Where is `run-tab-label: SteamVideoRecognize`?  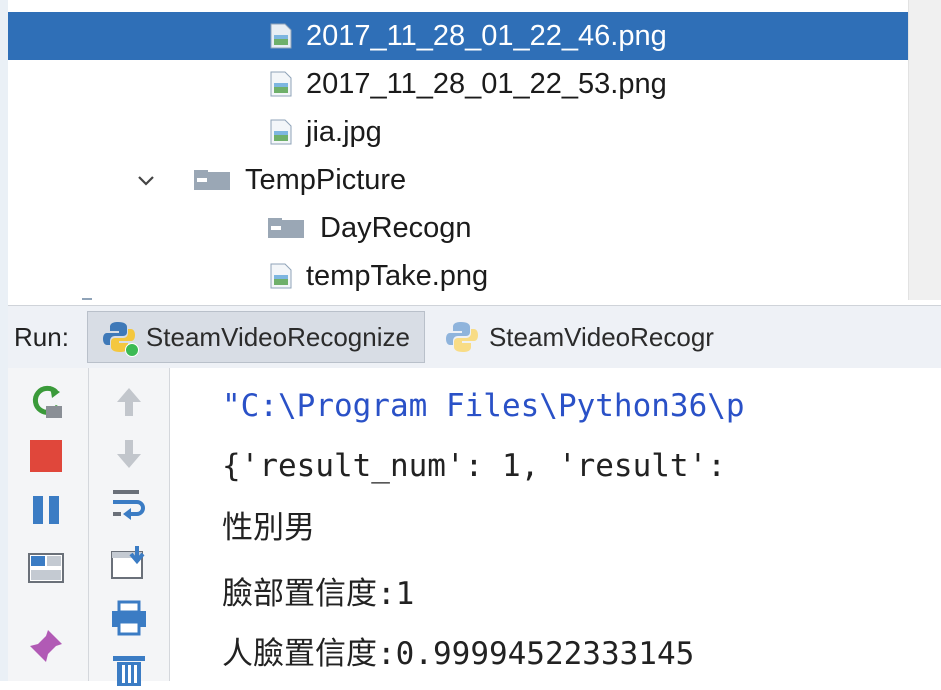 run-tab-label: SteamVideoRecognize is located at coordinates (277, 336).